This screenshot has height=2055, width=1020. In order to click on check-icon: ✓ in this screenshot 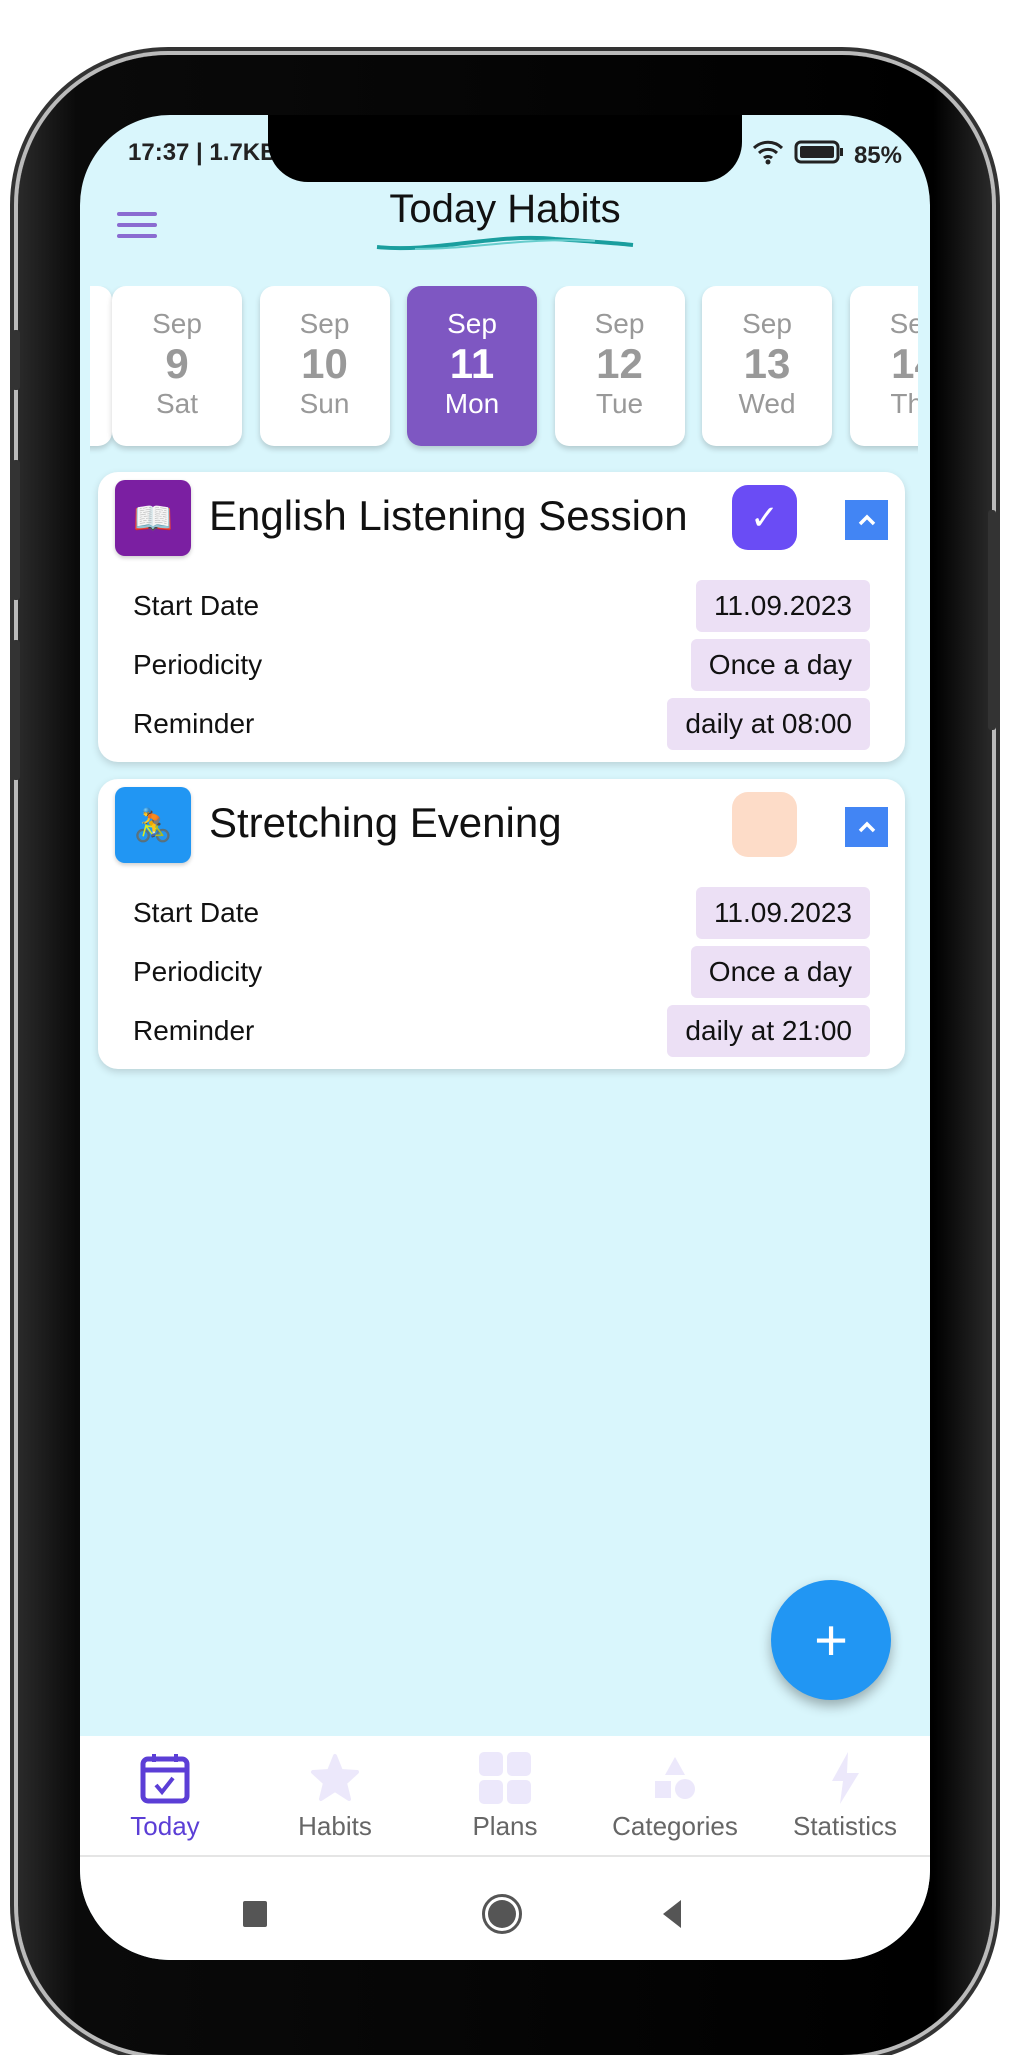, I will do `click(764, 517)`.